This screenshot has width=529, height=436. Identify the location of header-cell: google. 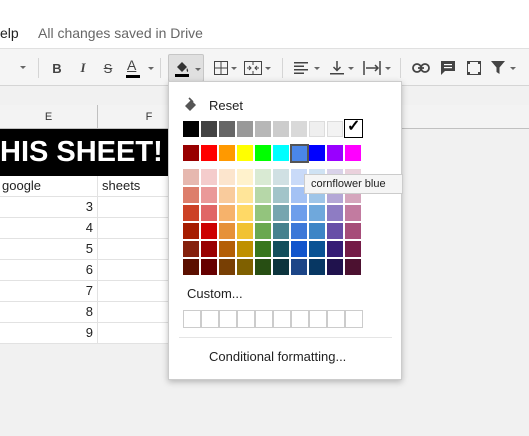
(49, 186).